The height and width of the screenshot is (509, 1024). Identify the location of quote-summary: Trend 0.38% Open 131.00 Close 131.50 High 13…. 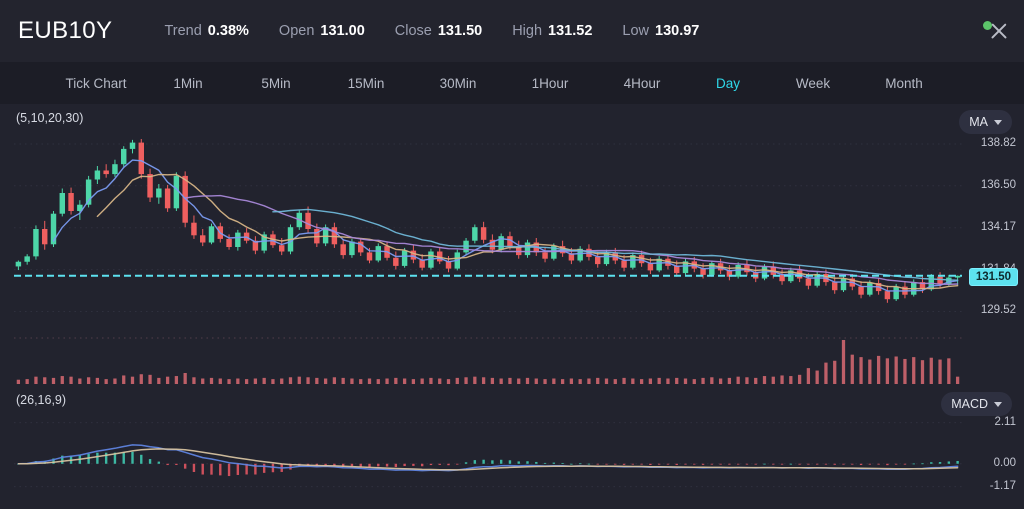
(431, 31).